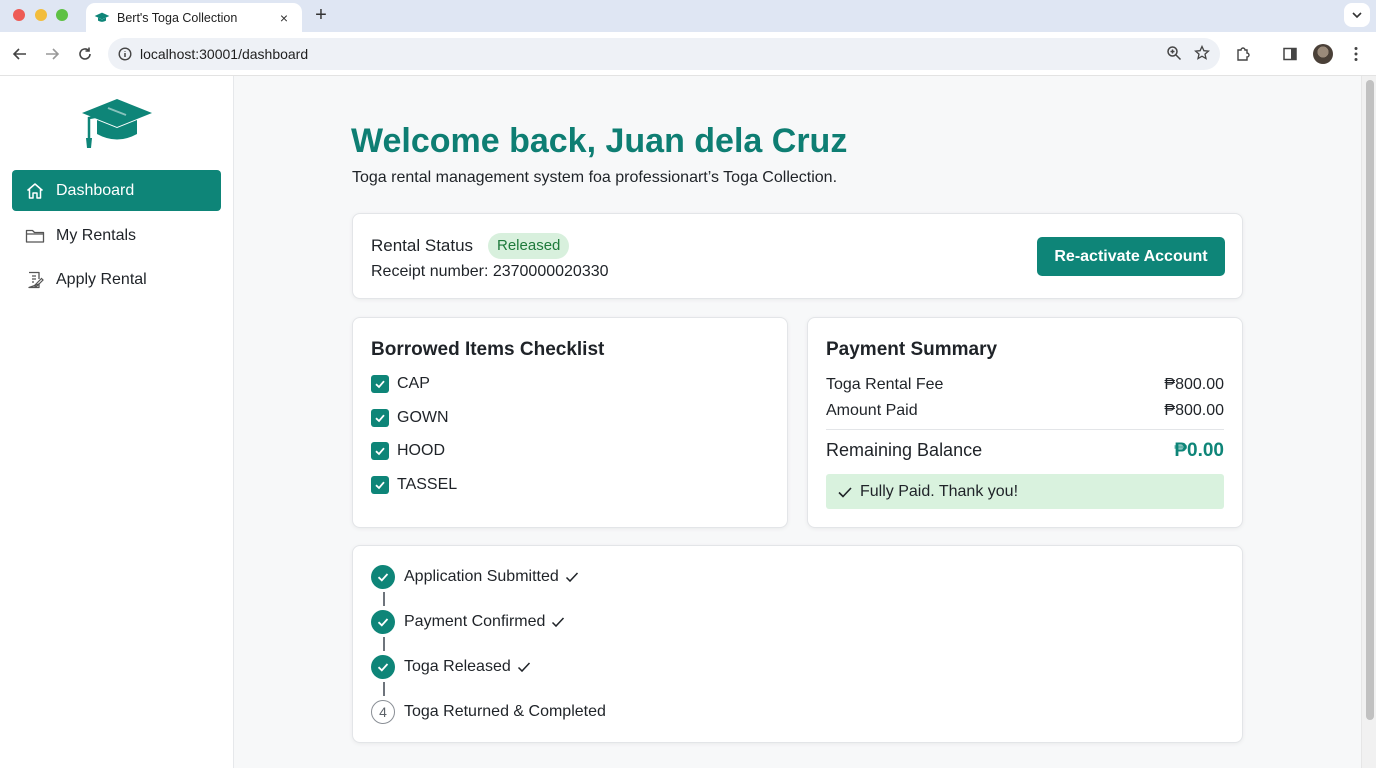 The height and width of the screenshot is (768, 1376). I want to click on tab-close-icon: ×, so click(284, 18).